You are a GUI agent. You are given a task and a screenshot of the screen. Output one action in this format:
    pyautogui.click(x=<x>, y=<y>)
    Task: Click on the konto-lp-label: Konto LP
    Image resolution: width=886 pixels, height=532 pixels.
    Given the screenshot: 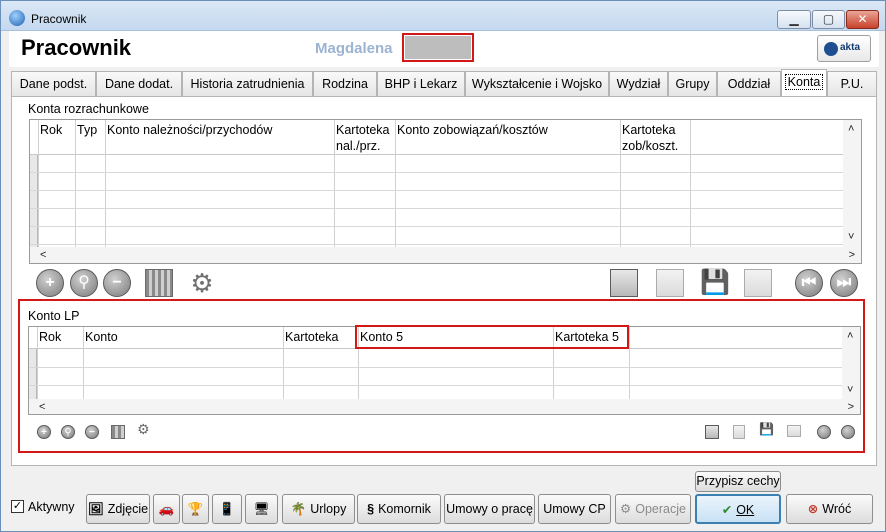 What is the action you would take?
    pyautogui.click(x=54, y=316)
    